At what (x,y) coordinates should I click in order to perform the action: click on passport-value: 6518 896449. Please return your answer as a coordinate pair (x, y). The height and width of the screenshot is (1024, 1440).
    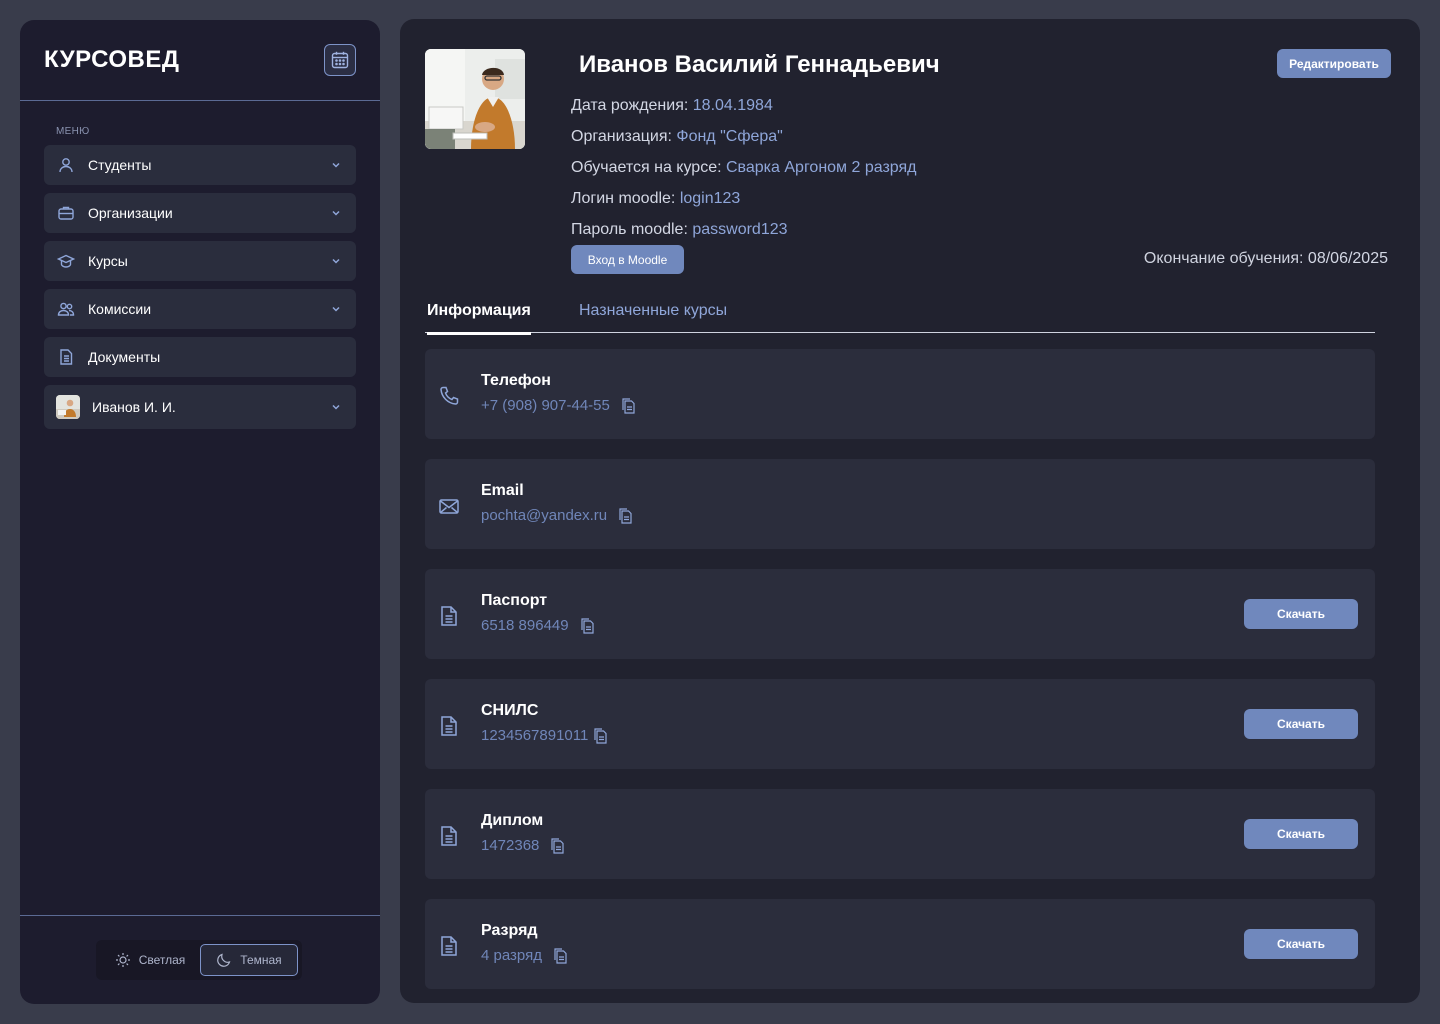
    Looking at the image, I should click on (525, 625).